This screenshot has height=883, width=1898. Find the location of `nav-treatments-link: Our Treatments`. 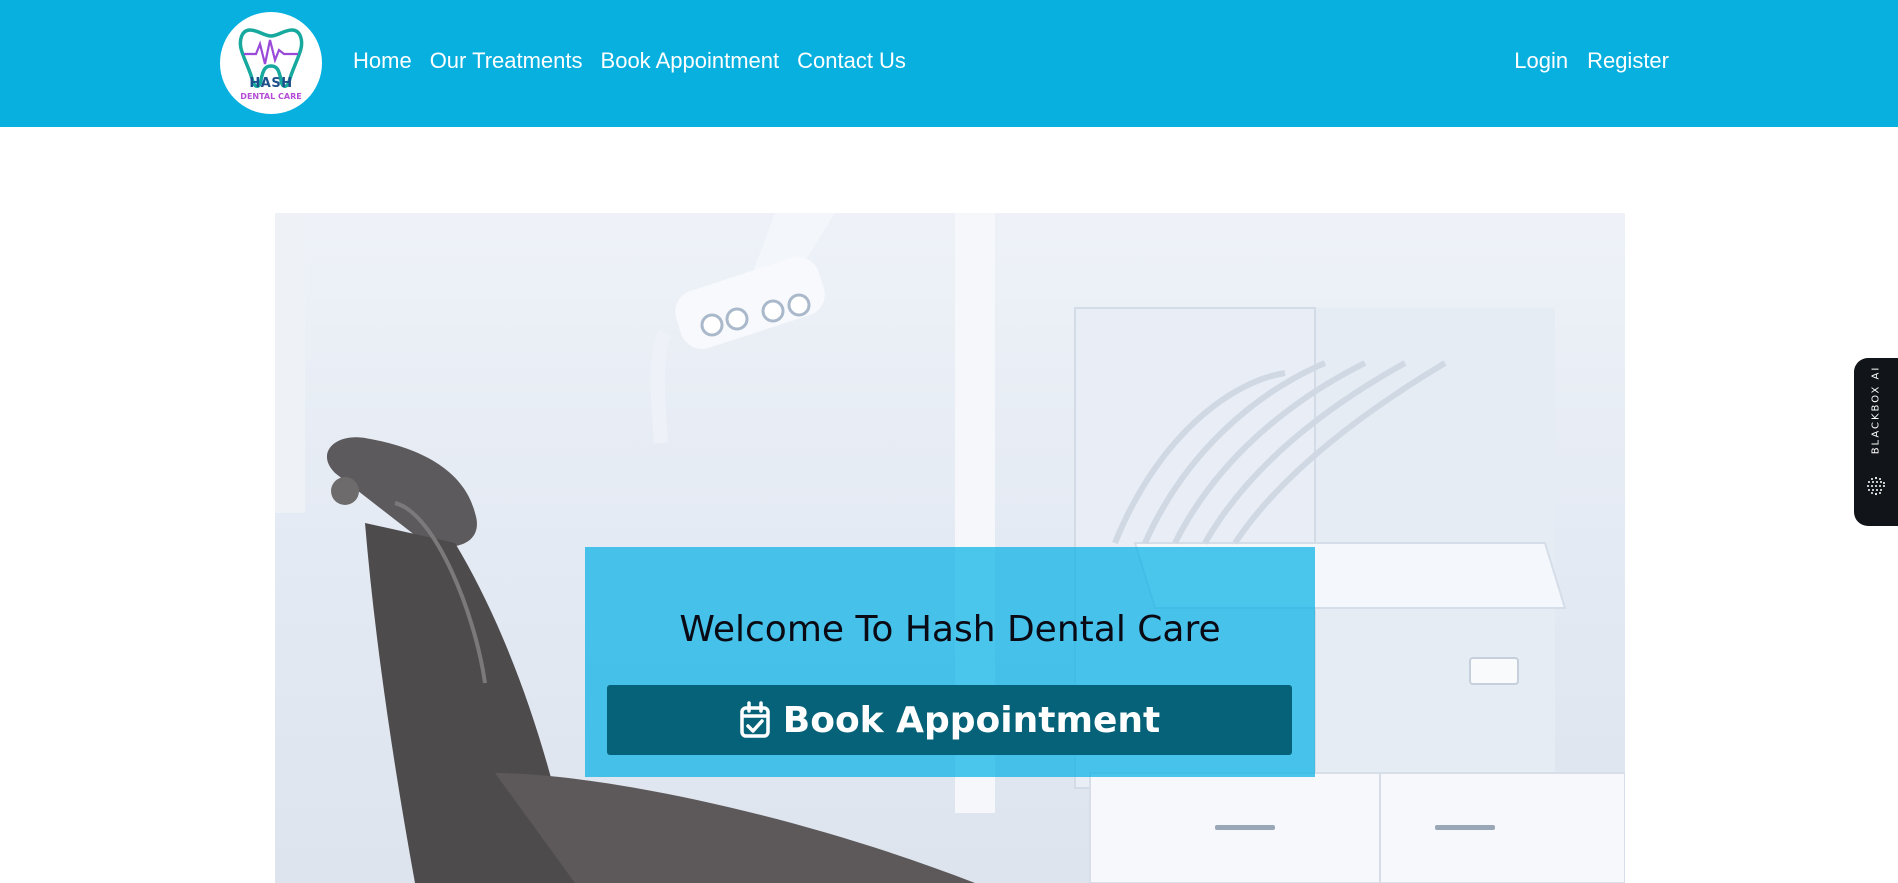

nav-treatments-link: Our Treatments is located at coordinates (506, 61).